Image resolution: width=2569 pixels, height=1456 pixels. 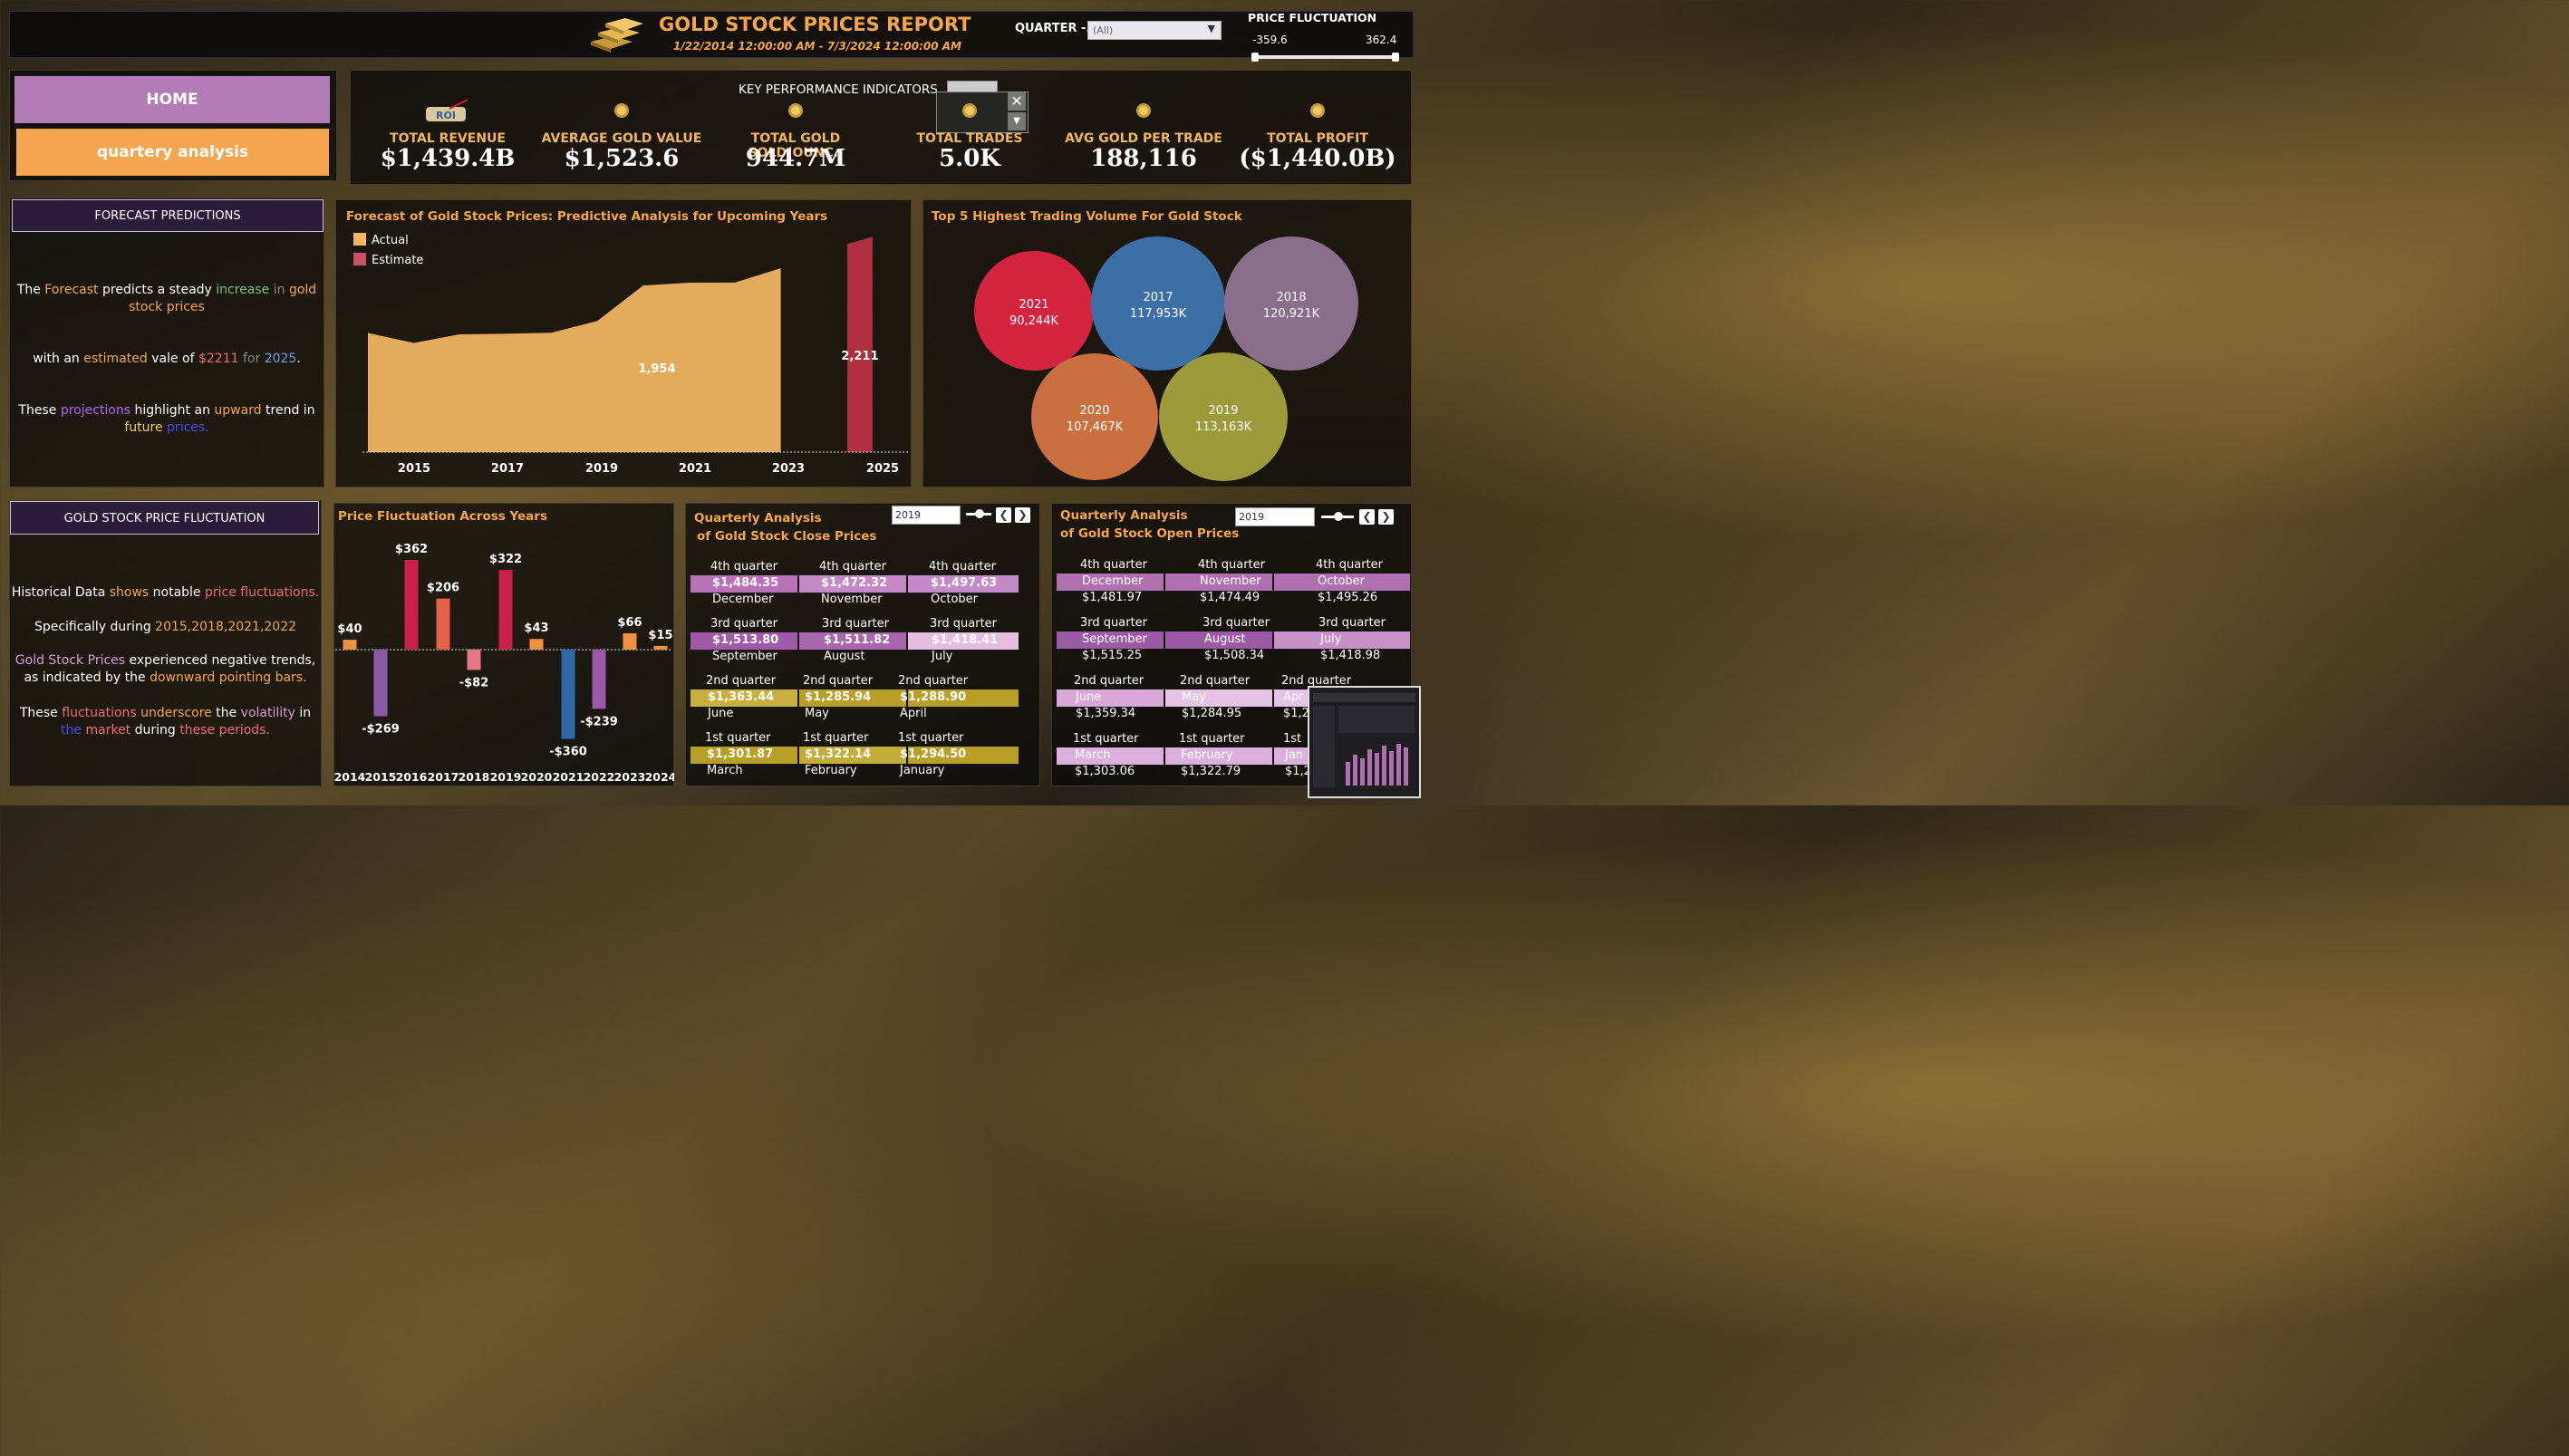 I want to click on close-icon: ✕, so click(x=1017, y=101).